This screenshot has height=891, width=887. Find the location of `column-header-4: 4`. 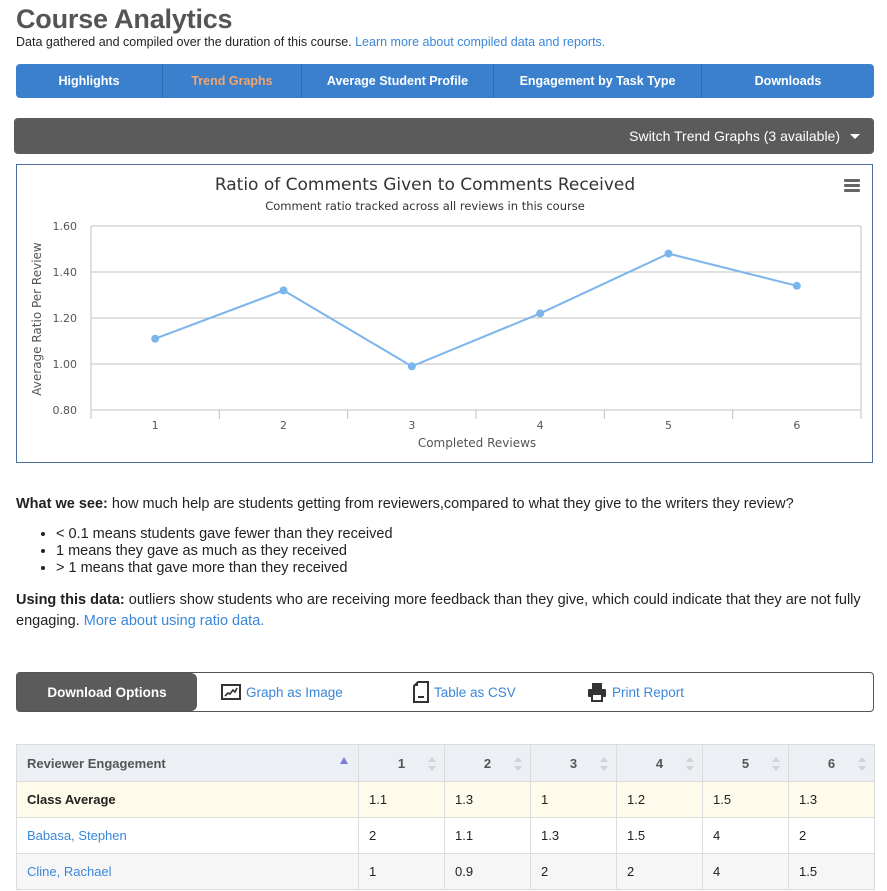

column-header-4: 4 is located at coordinates (659, 763).